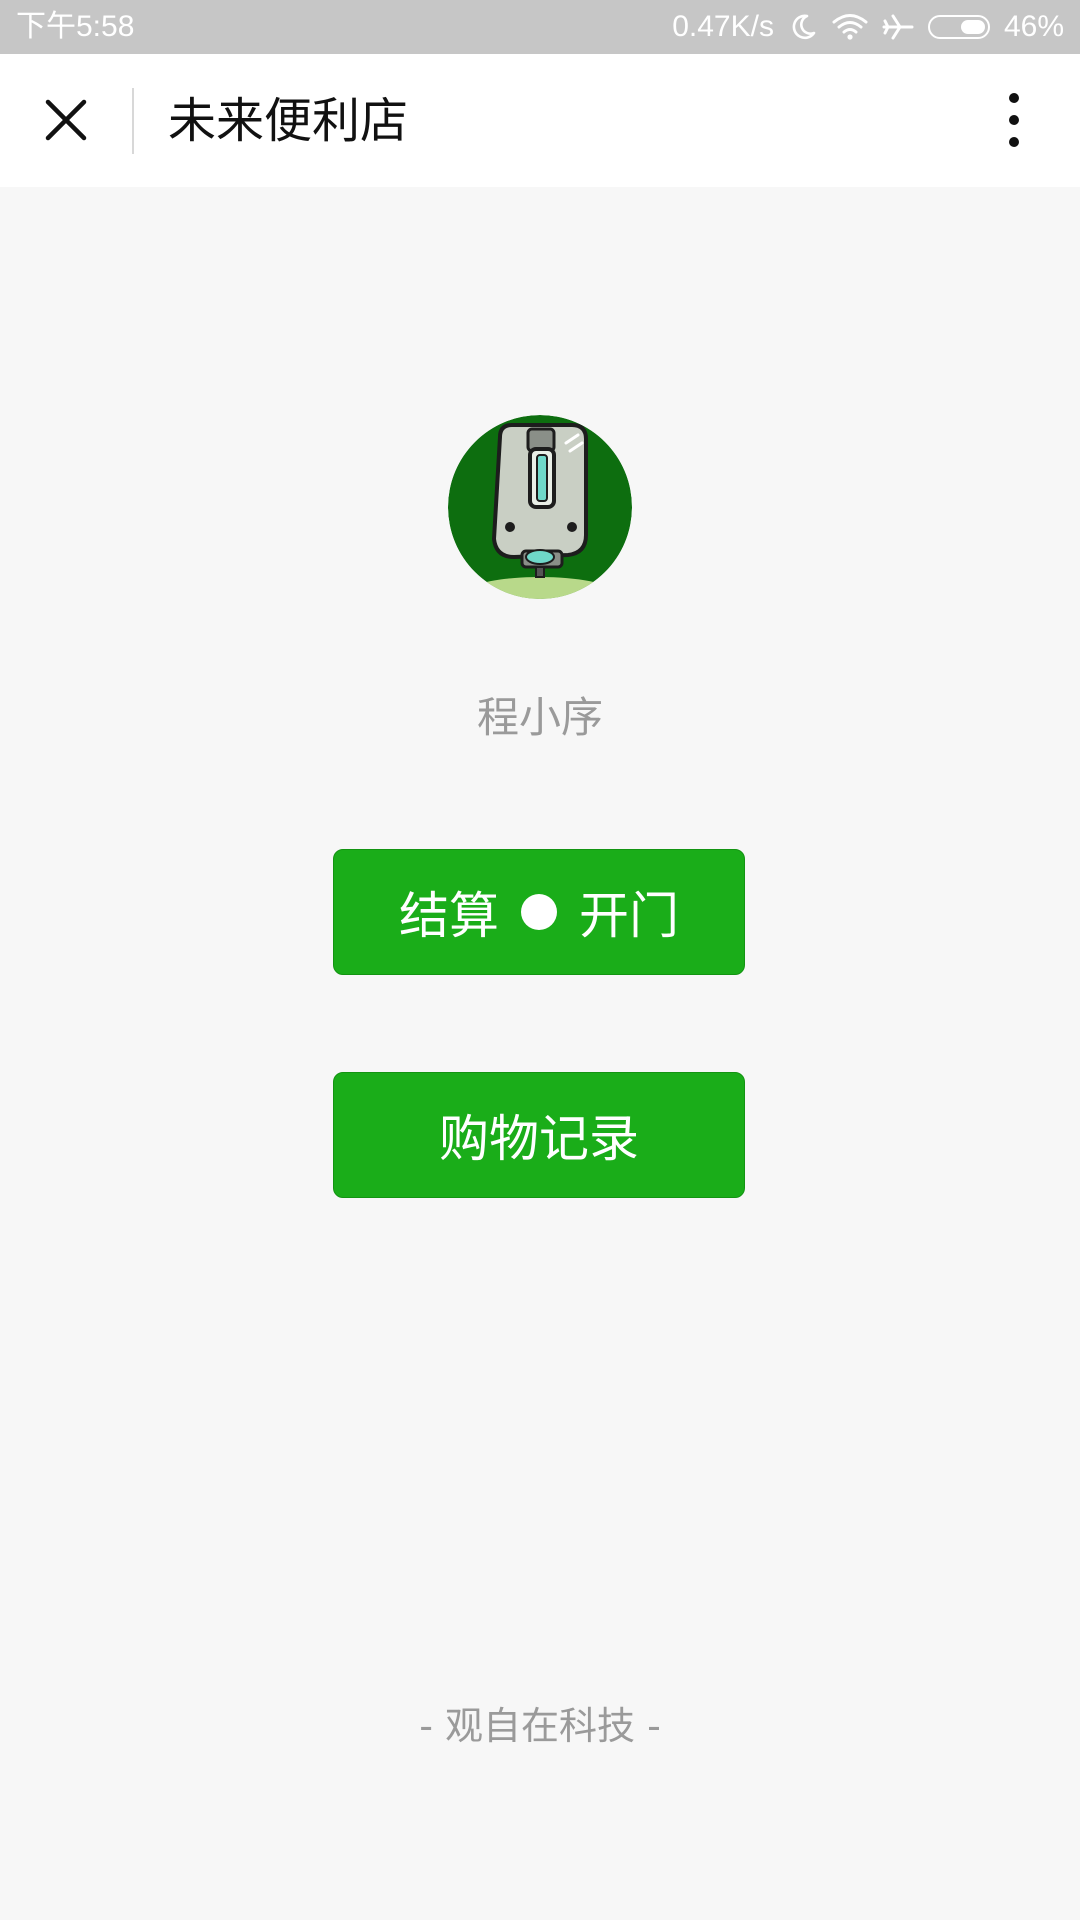  Describe the element at coordinates (133, 121) in the screenshot. I see `header-divider` at that location.